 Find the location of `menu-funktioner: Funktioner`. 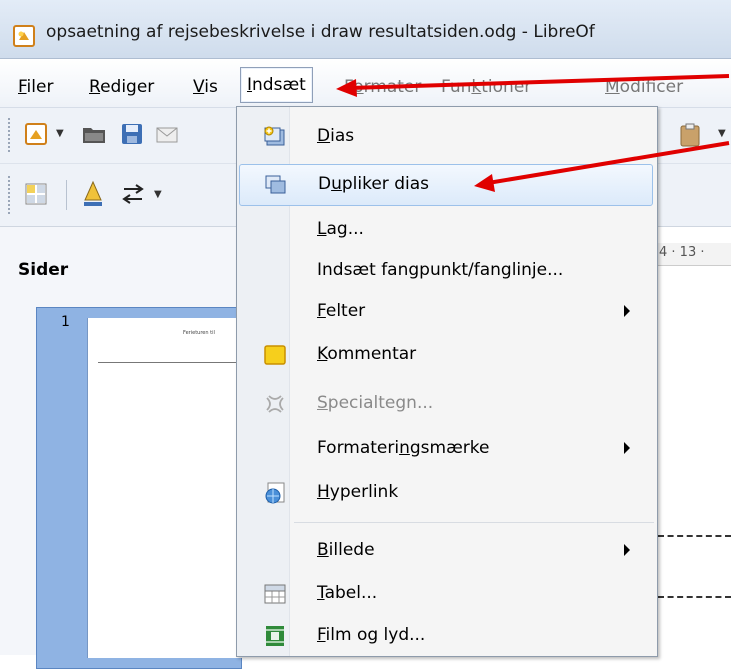

menu-funktioner: Funktioner is located at coordinates (486, 87).